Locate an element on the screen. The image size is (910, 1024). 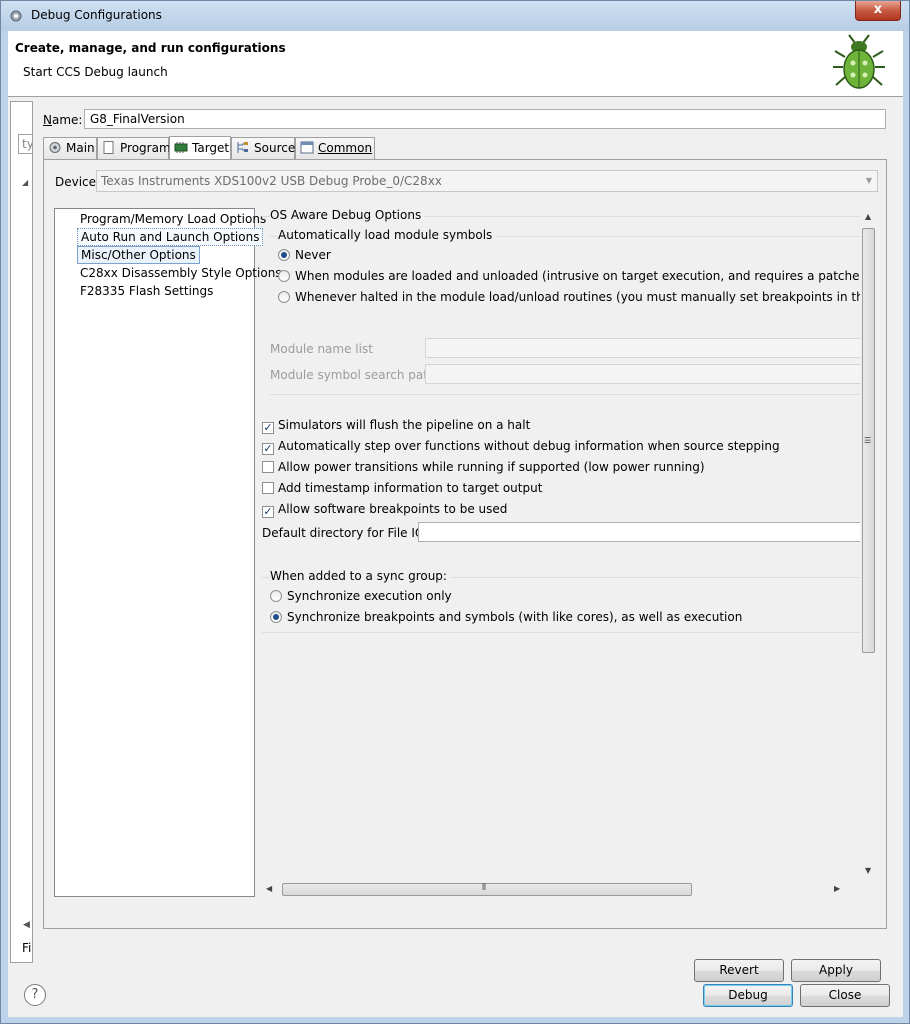
chevron-down-icon: ▼ is located at coordinates (868, 180).